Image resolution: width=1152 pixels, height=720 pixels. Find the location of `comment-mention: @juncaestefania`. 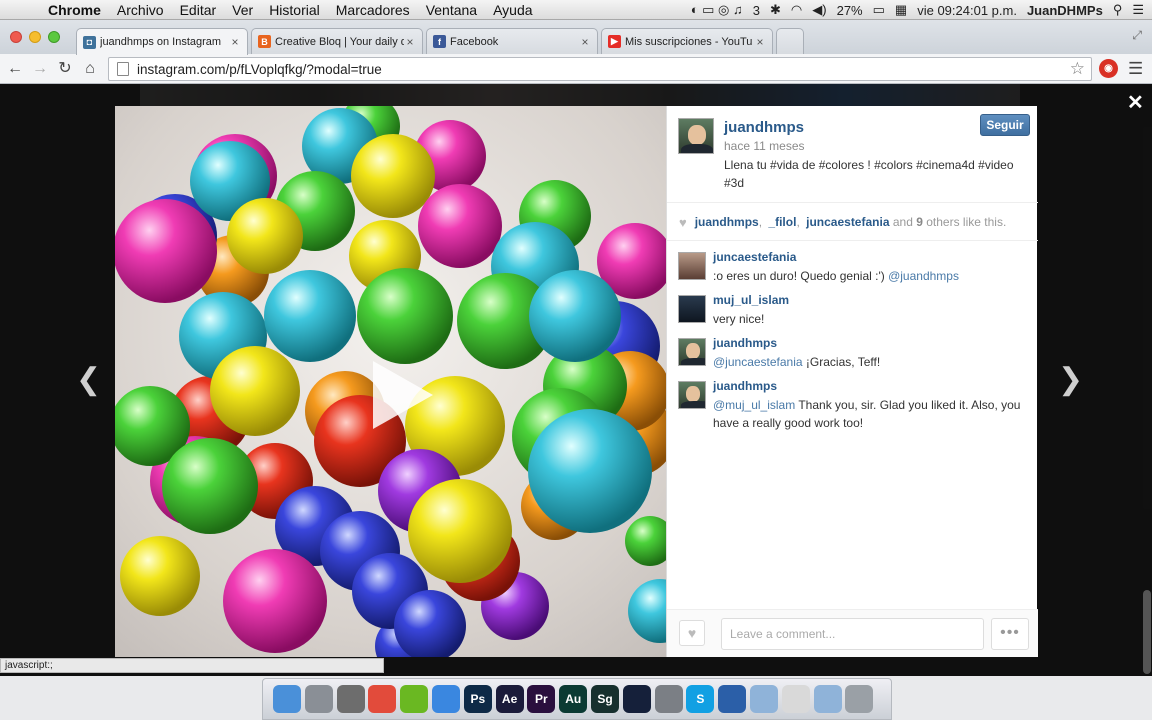

comment-mention: @juncaestefania is located at coordinates (758, 362).